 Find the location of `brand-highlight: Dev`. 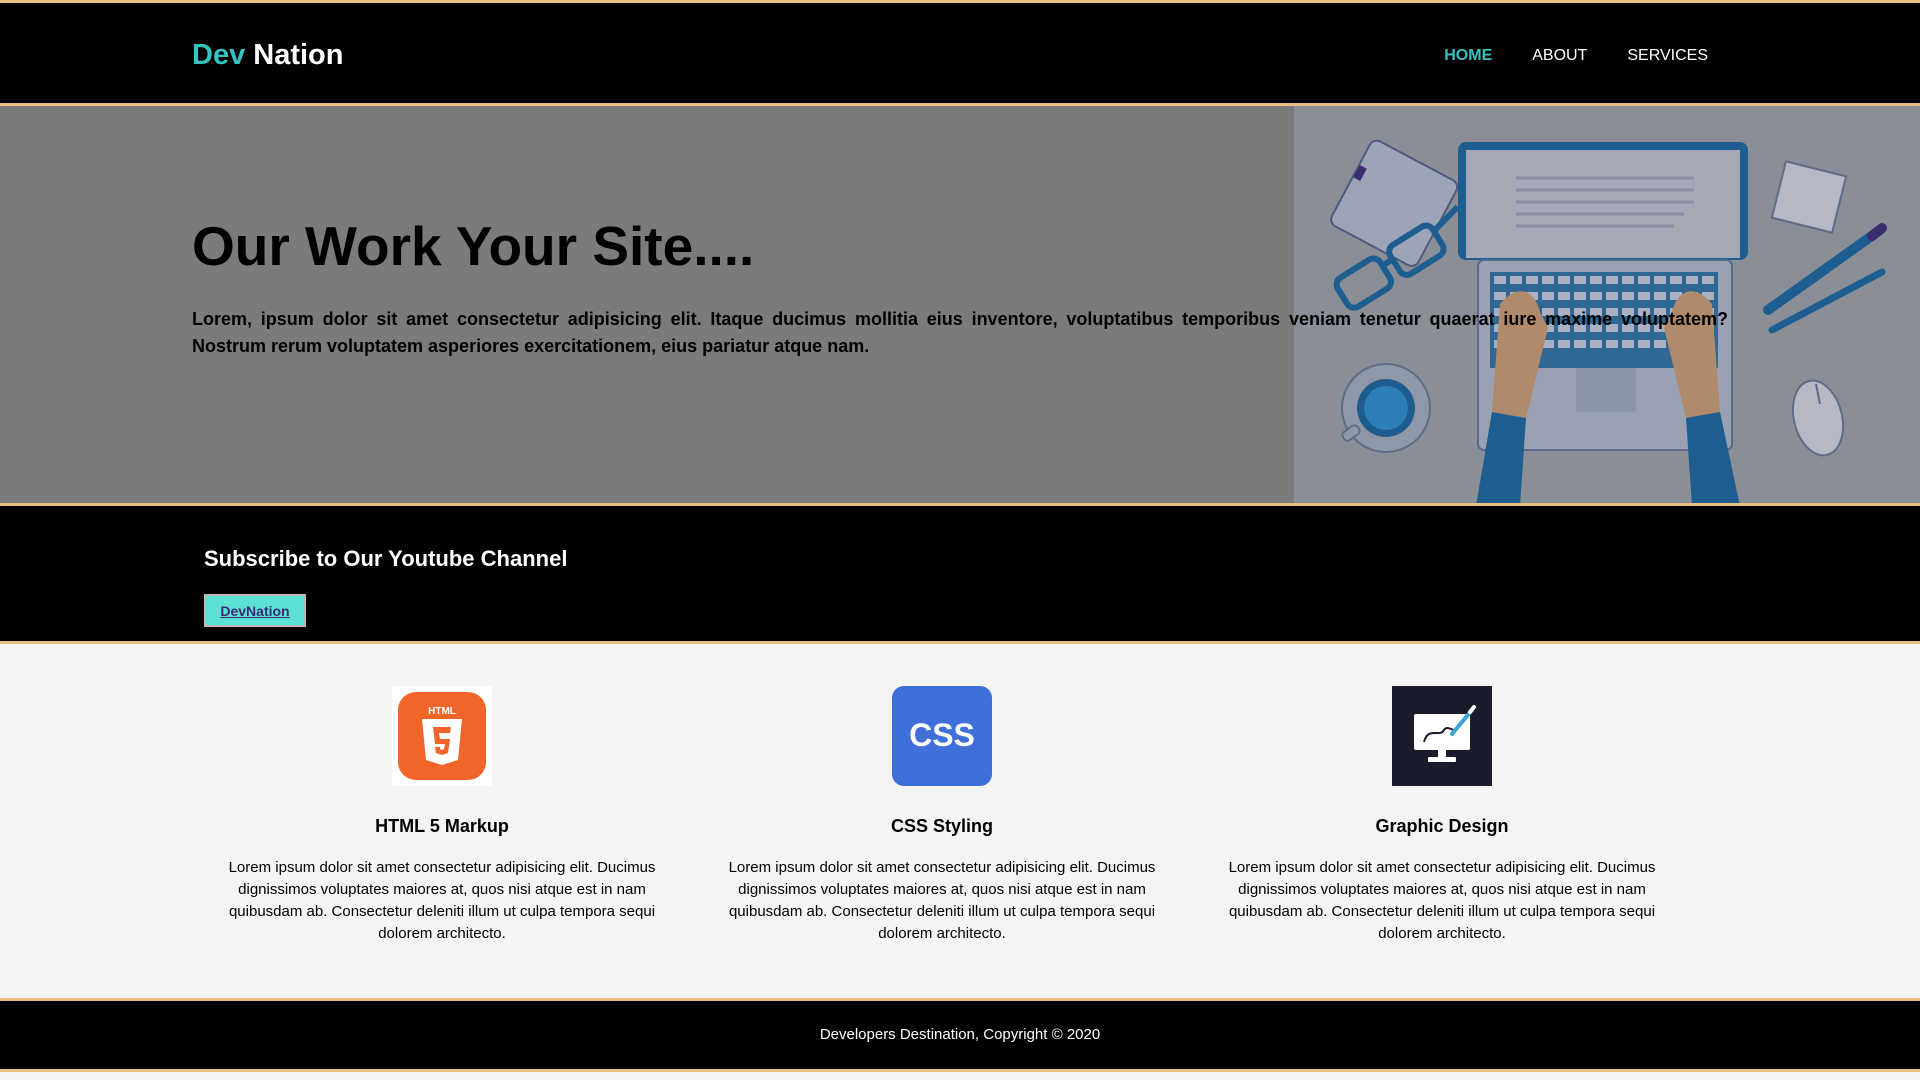

brand-highlight: Dev is located at coordinates (219, 55).